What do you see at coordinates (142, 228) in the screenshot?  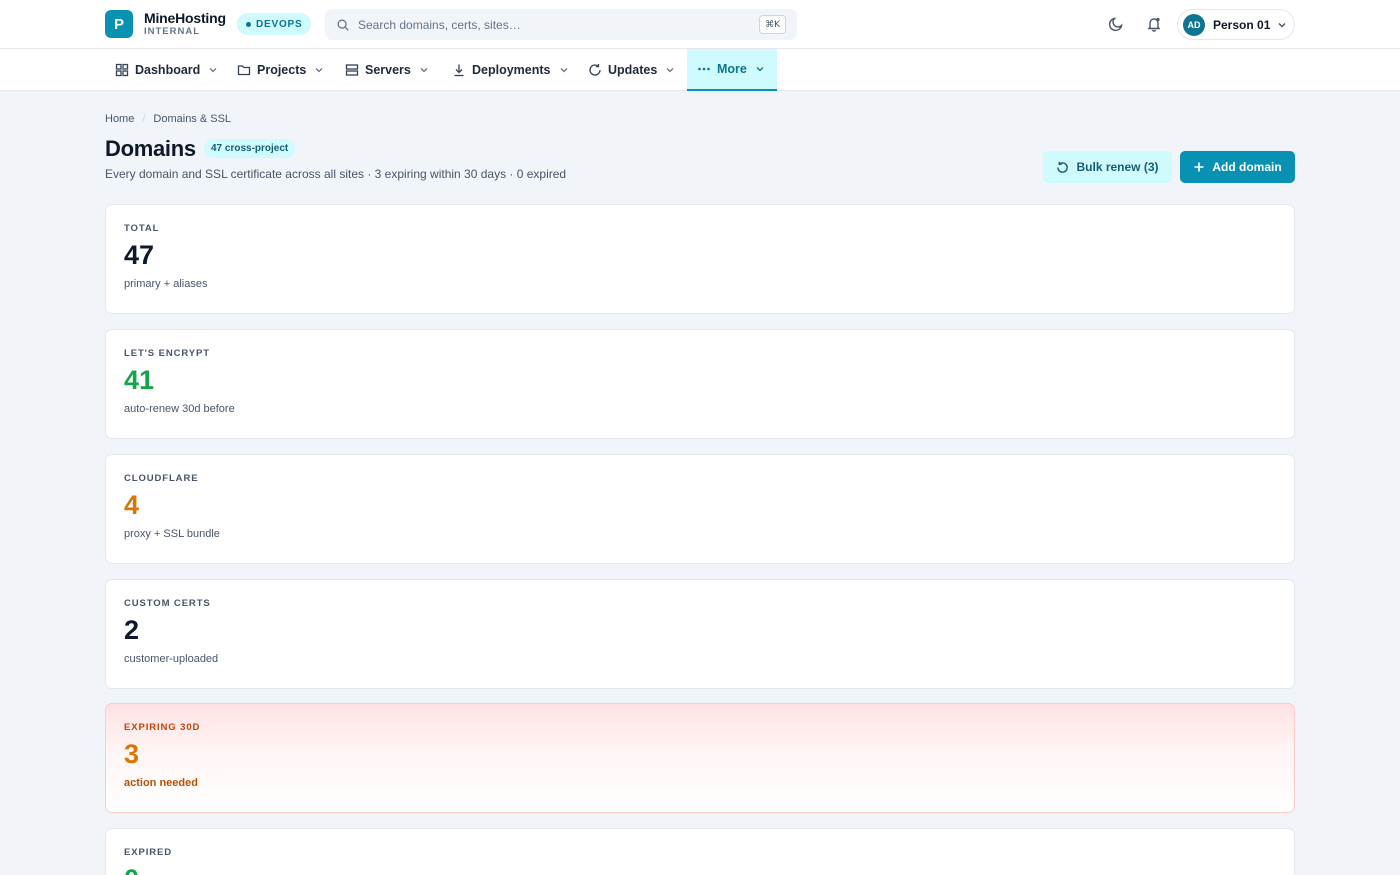 I see `stat-label: TOTAL` at bounding box center [142, 228].